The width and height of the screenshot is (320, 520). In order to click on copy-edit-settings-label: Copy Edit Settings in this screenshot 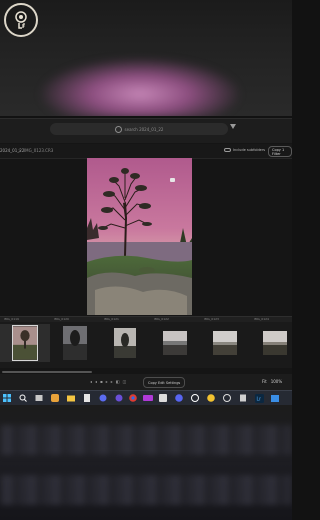, I will do `click(164, 382)`.